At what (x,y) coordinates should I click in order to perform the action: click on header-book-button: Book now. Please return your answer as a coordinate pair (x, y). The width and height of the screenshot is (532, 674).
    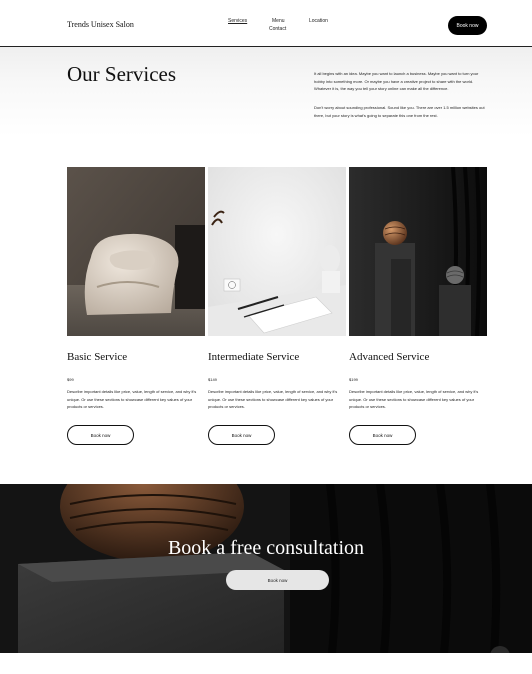
    Looking at the image, I should click on (467, 25).